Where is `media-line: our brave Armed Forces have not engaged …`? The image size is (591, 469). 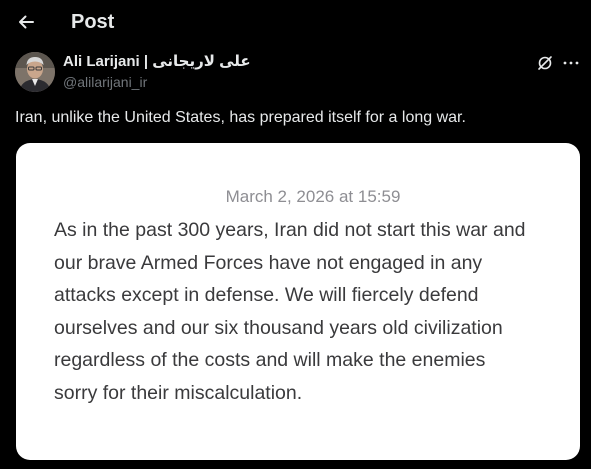 media-line: our brave Armed Forces have not engaged … is located at coordinates (268, 262).